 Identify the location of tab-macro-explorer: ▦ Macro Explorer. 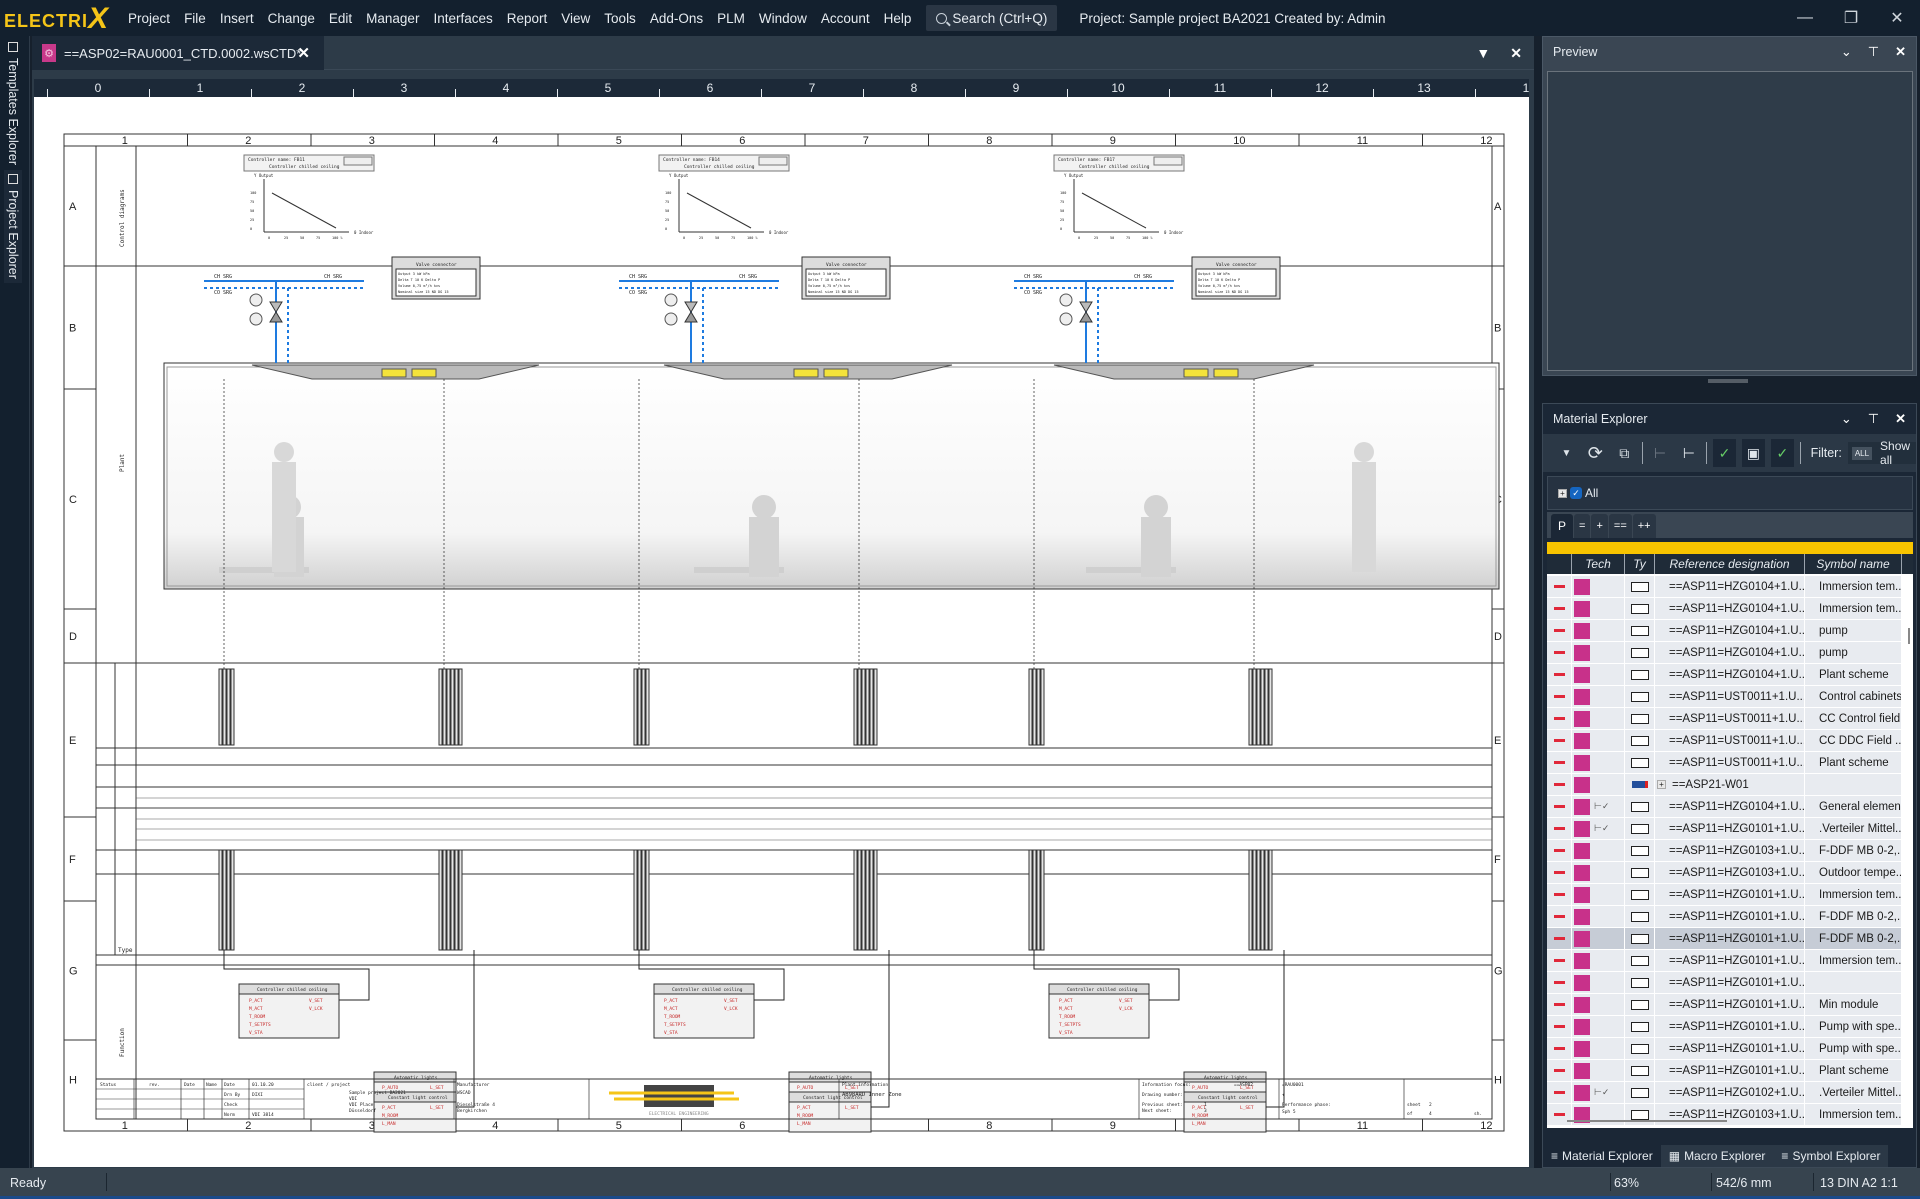
(1717, 1156).